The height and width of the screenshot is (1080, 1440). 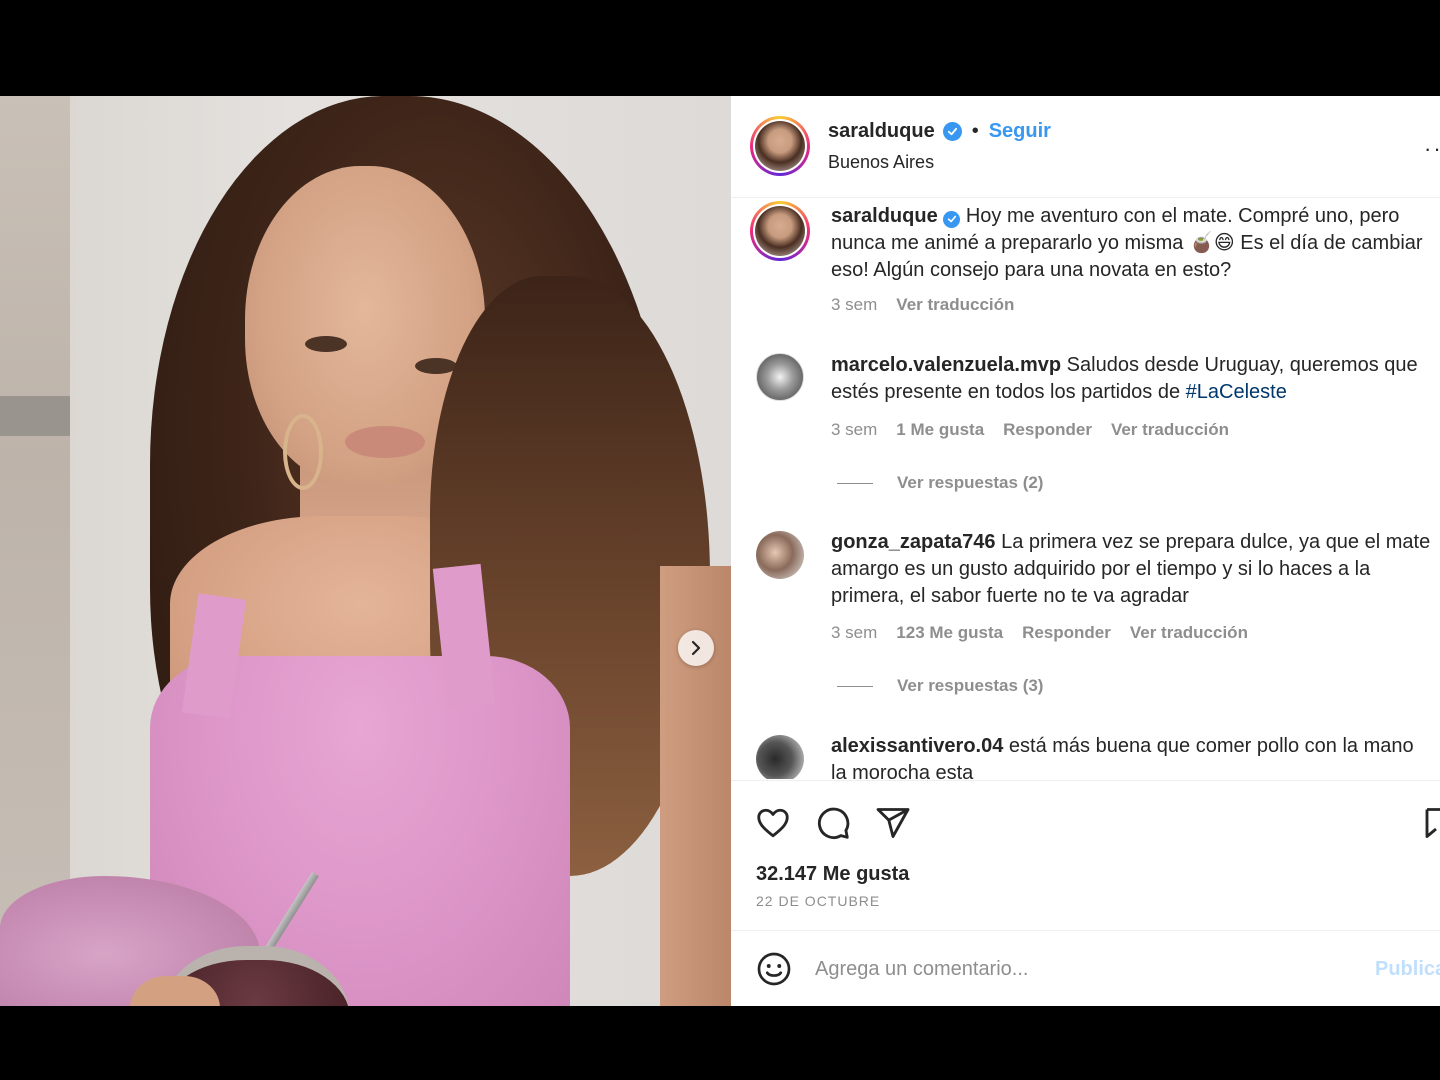 What do you see at coordinates (780, 231) in the screenshot?
I see `caption-avatar` at bounding box center [780, 231].